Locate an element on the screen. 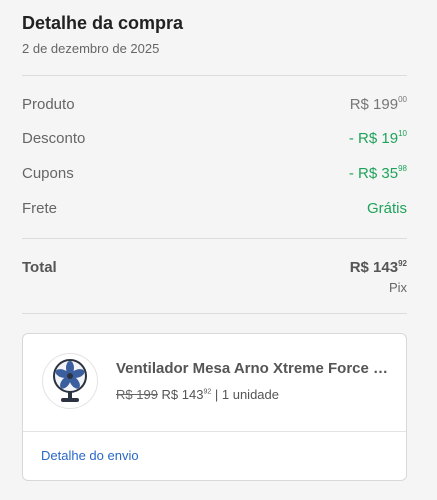 The image size is (437, 500). page-title: Detalhe da compra is located at coordinates (103, 23).